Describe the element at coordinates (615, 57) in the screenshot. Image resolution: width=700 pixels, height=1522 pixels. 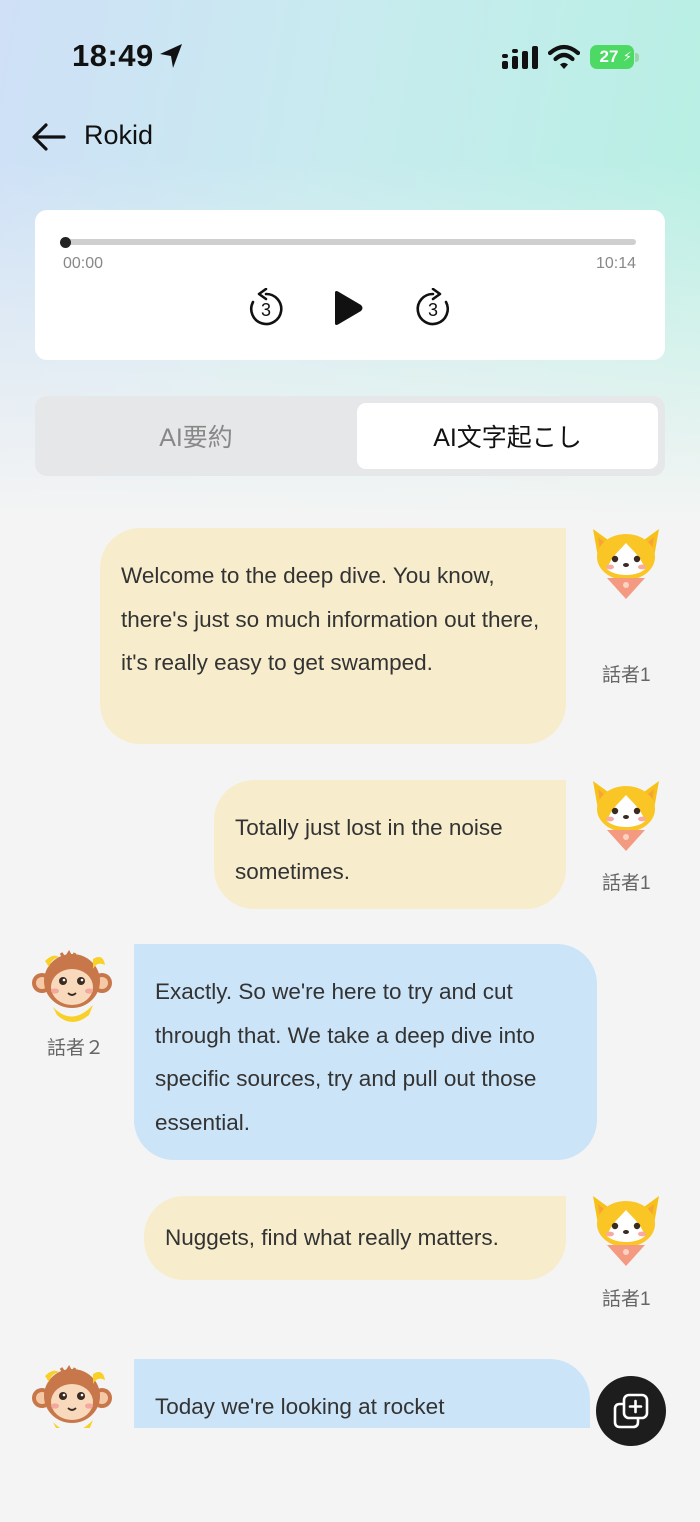
I see `battery-icon: 27 ⚡` at that location.